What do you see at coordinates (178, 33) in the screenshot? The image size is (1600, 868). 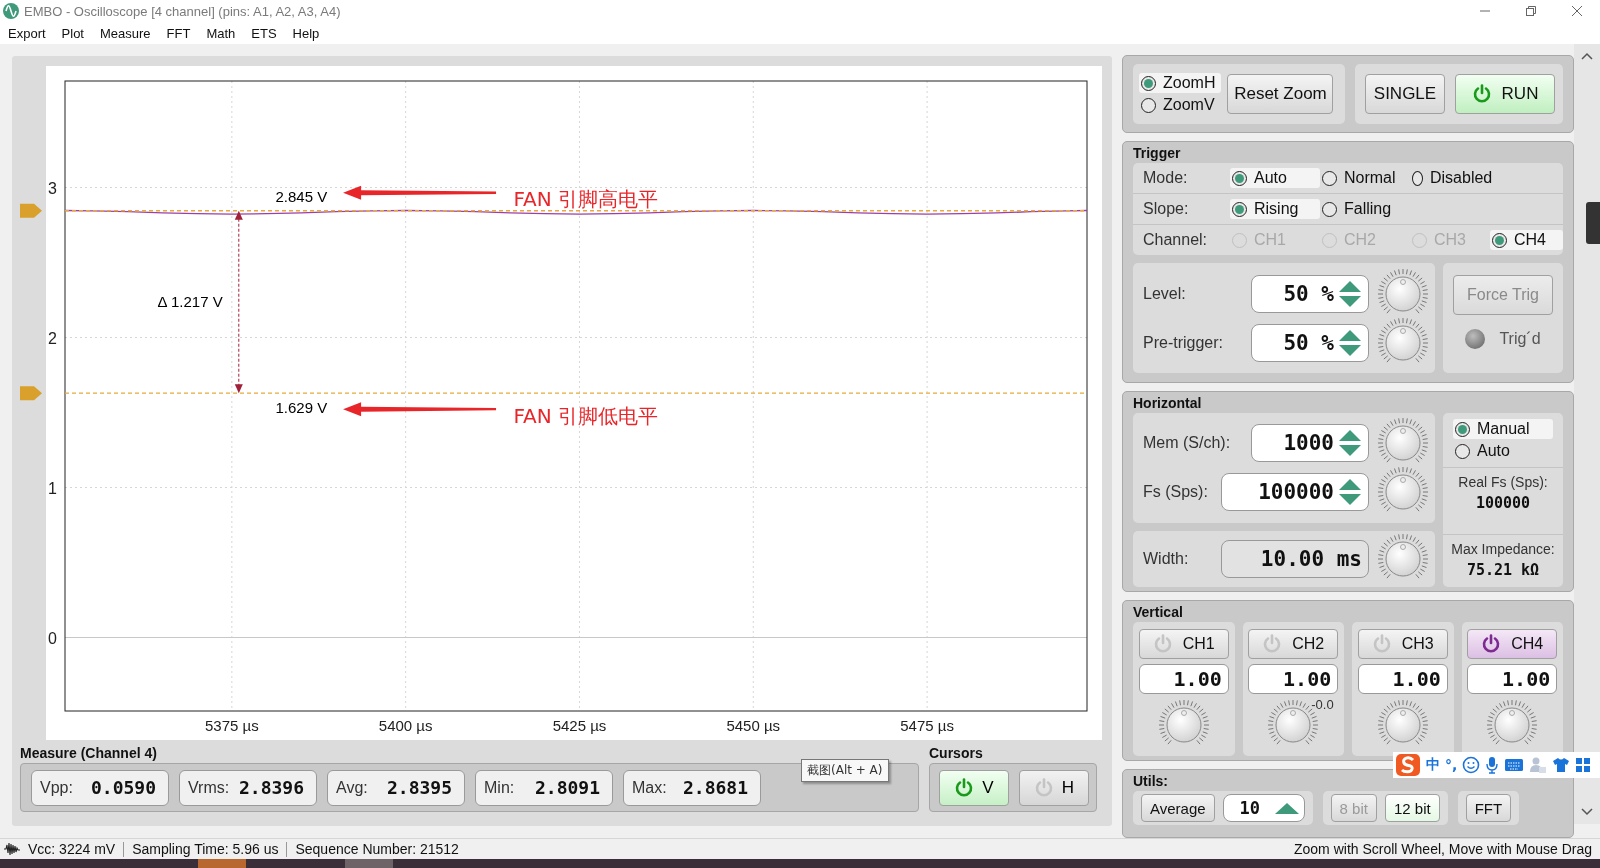 I see `menu-item: FFT` at bounding box center [178, 33].